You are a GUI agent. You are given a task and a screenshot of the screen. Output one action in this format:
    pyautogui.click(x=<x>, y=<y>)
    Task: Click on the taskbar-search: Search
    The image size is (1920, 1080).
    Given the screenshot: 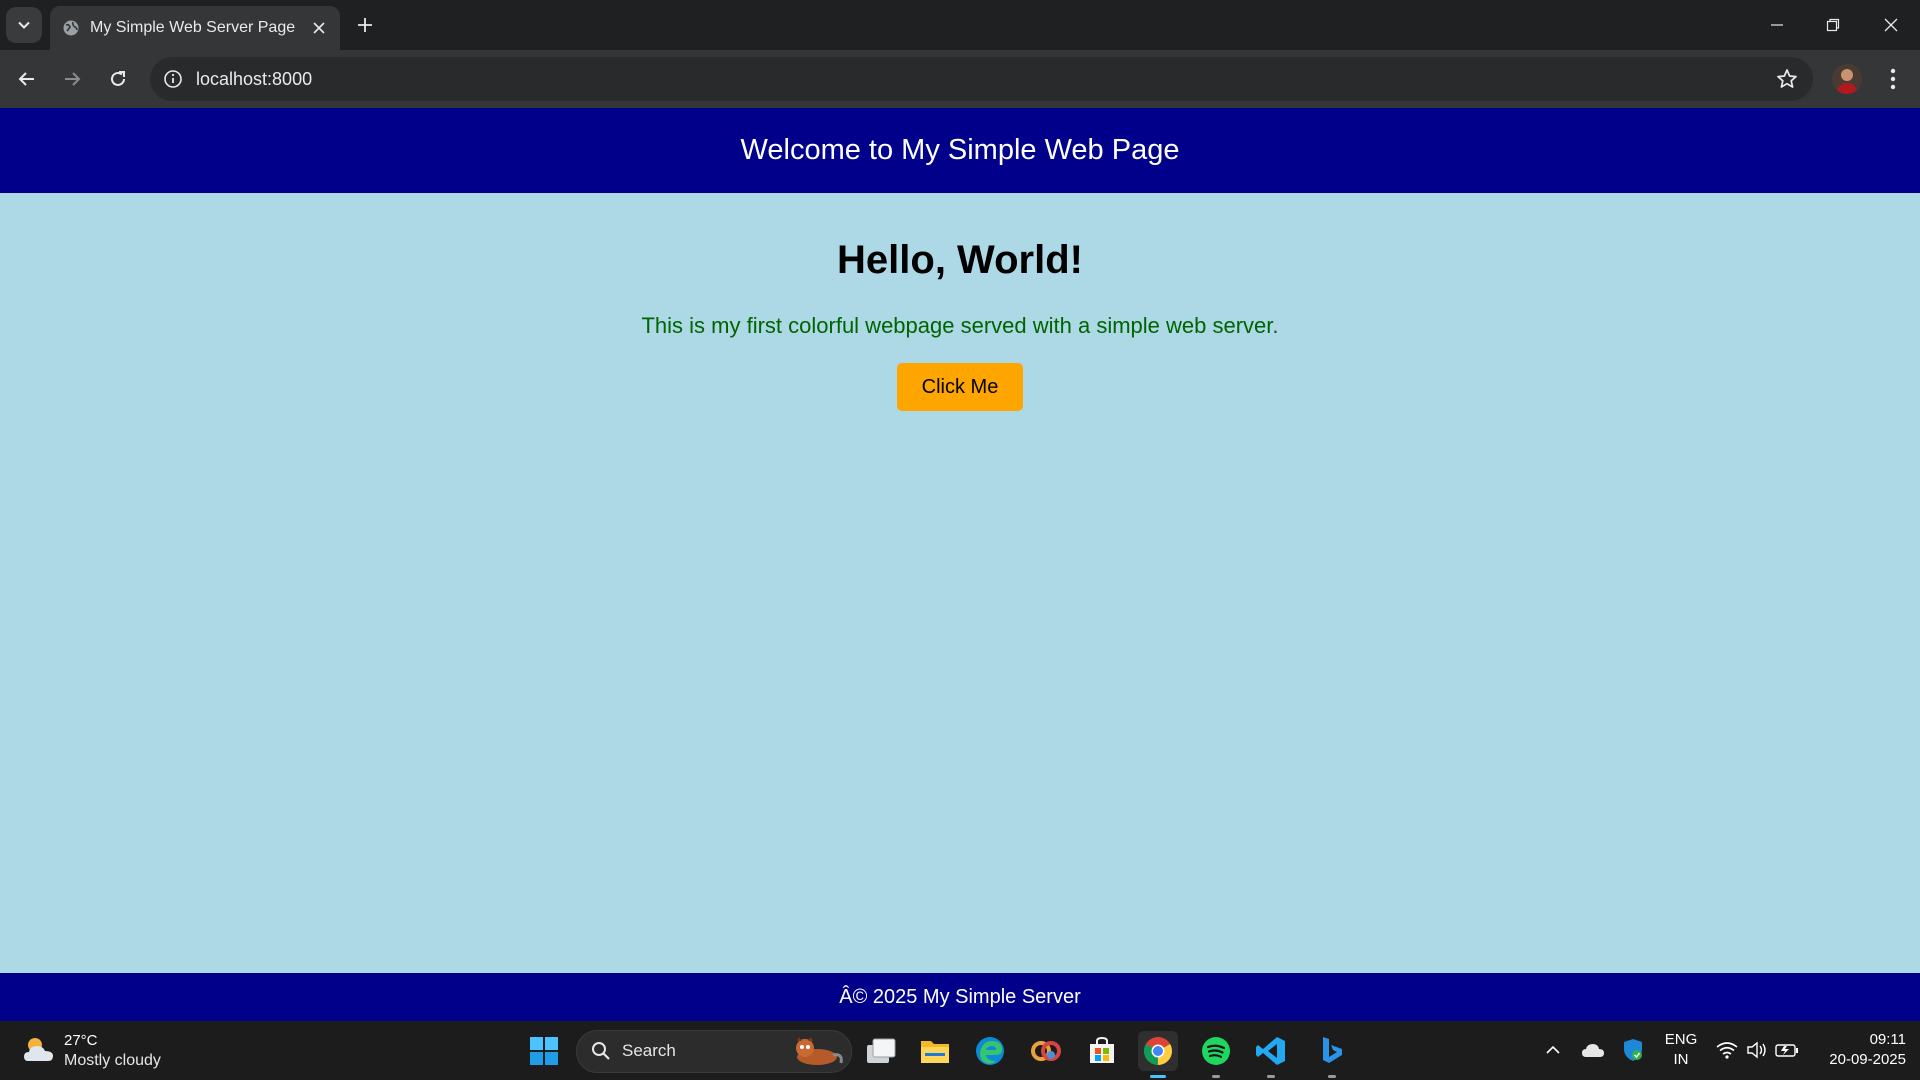 What is the action you would take?
    pyautogui.click(x=714, y=1051)
    